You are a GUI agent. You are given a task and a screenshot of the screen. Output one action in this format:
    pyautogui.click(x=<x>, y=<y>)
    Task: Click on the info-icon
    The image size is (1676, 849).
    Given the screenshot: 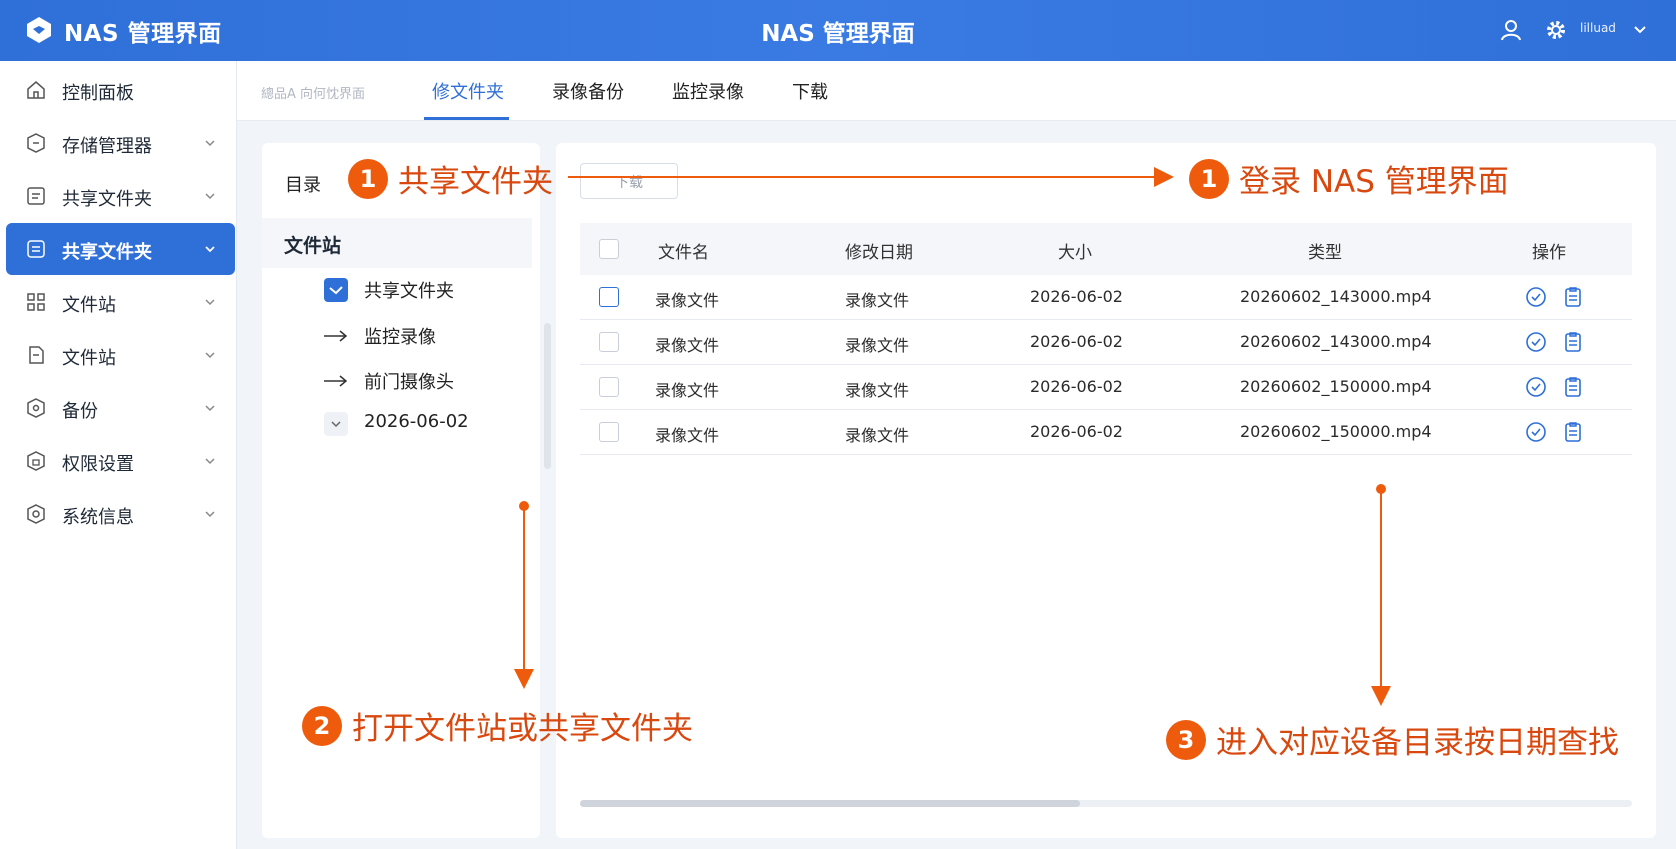 What is the action you would take?
    pyautogui.click(x=36, y=514)
    